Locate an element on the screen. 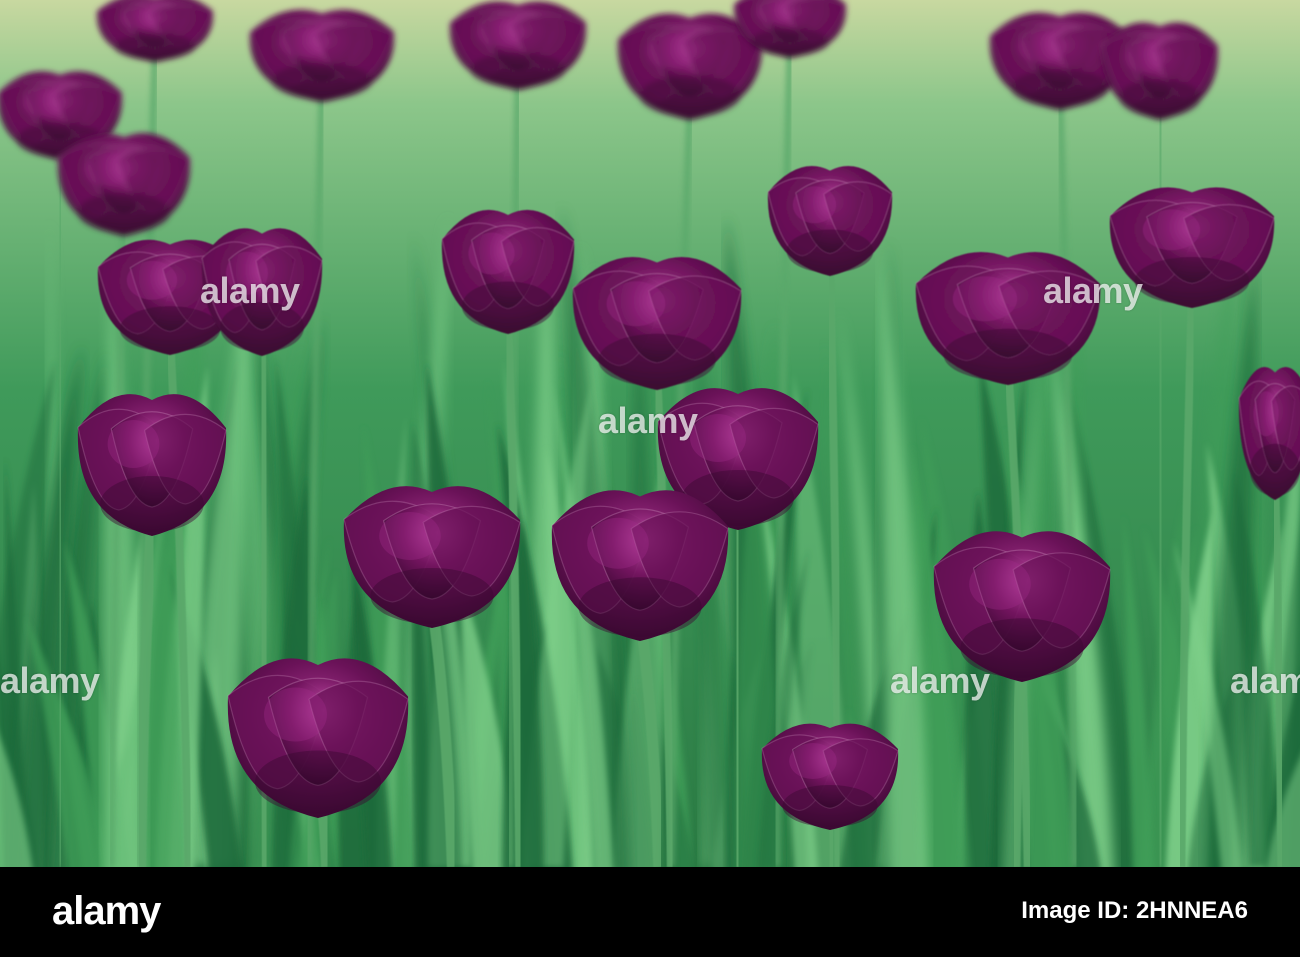 The height and width of the screenshot is (957, 1300). footer-bar: alamy Image ID: 2HNNEA6 is located at coordinates (650, 912).